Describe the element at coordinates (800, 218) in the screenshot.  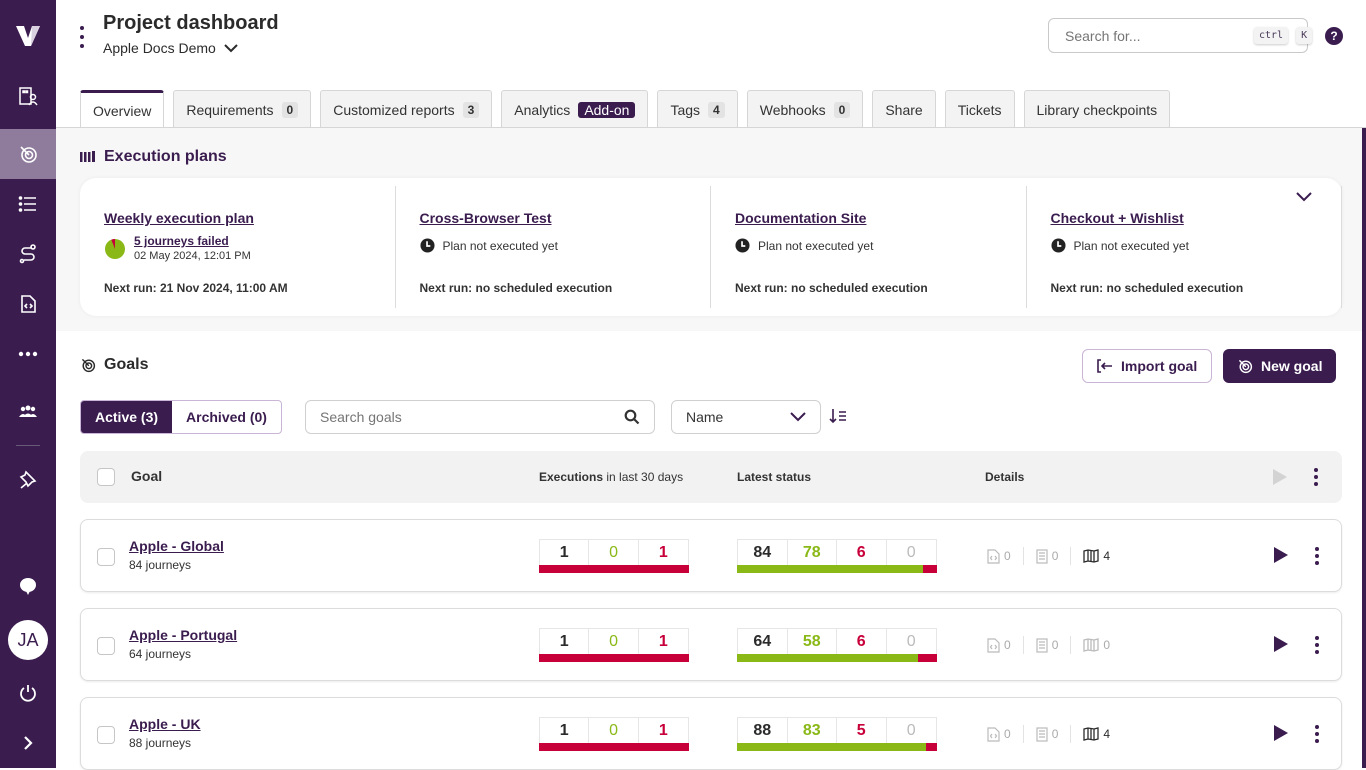
I see `plan-name-link: Documentation Site` at that location.